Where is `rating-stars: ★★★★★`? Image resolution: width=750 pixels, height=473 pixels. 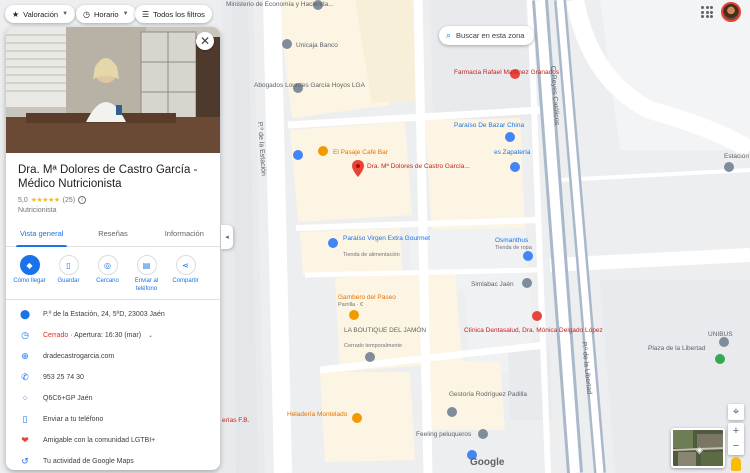
rating-stars: ★★★★★ is located at coordinates (45, 200).